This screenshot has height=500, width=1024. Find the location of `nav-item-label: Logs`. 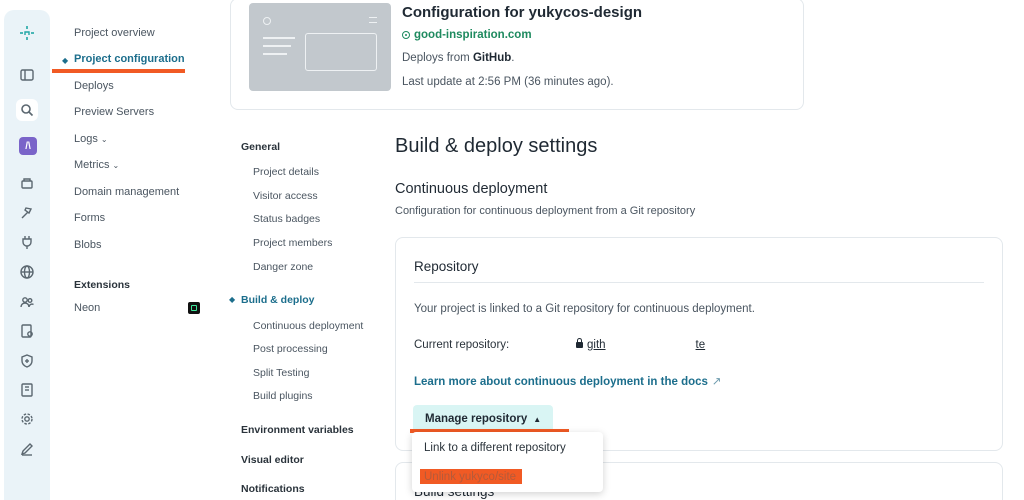

nav-item-label: Logs is located at coordinates (86, 139).